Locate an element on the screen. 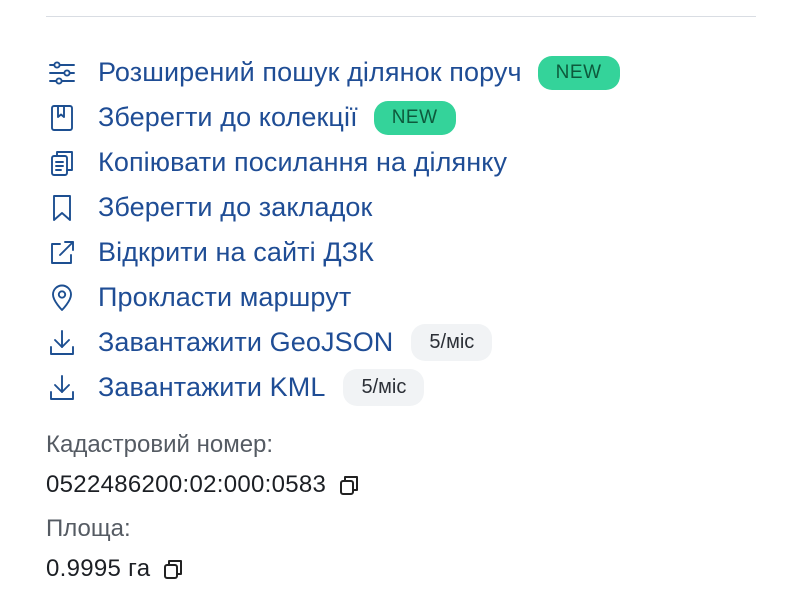 The height and width of the screenshot is (600, 800). copy-parcel-link-action: Копіювати посилання на ділянку is located at coordinates (406, 162).